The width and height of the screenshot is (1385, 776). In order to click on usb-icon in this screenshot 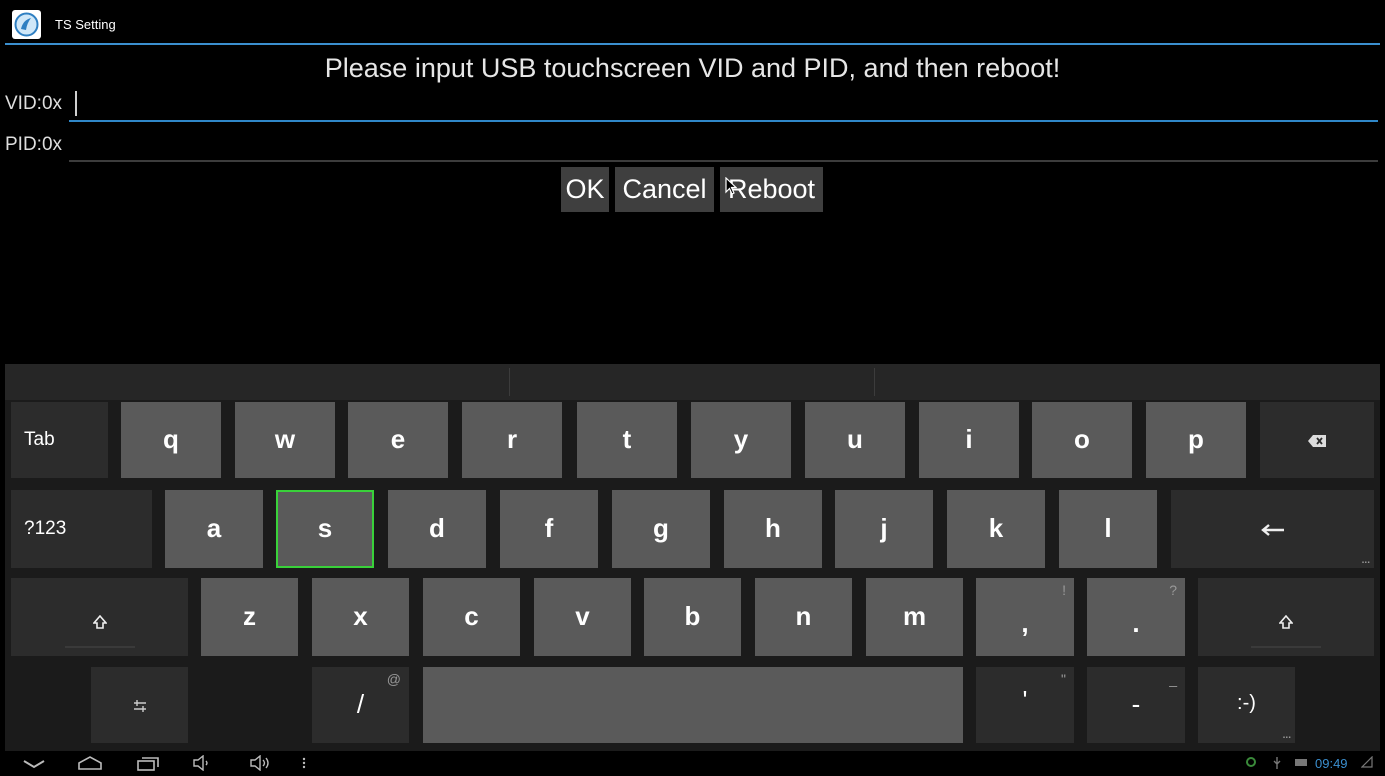, I will do `click(1277, 763)`.